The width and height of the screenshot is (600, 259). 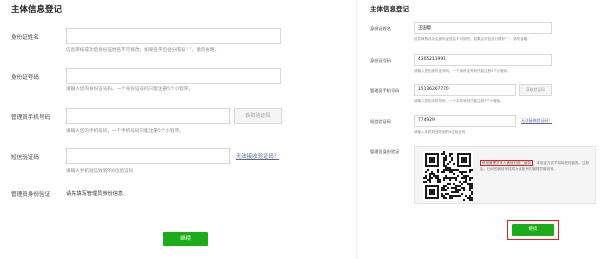 What do you see at coordinates (148, 156) in the screenshot?
I see `sms-code-input` at bounding box center [148, 156].